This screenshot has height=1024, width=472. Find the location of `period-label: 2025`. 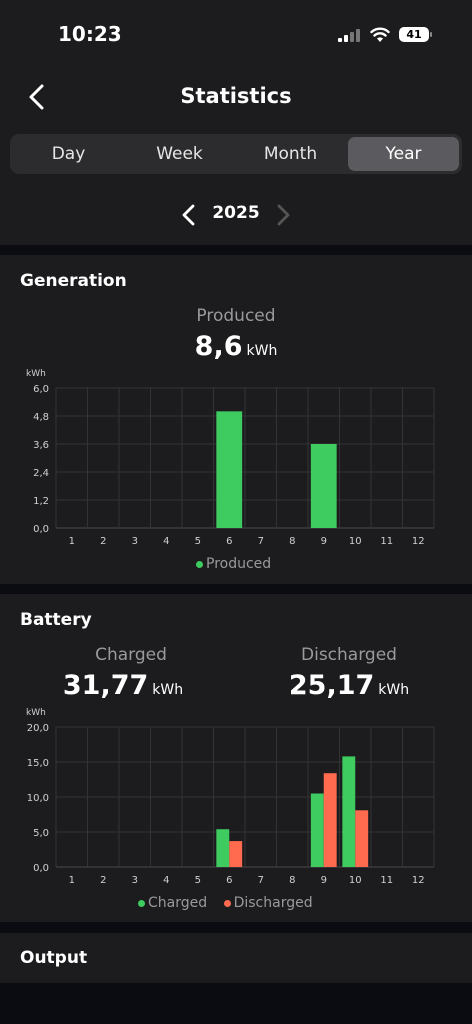

period-label: 2025 is located at coordinates (236, 213).